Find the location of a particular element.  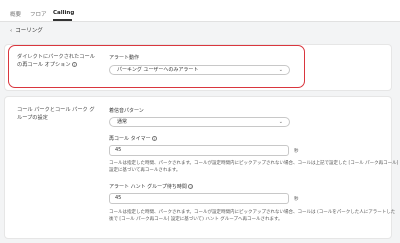

hunt-wait-label: アラート ハント グループ待ち時間 i is located at coordinates (151, 187).